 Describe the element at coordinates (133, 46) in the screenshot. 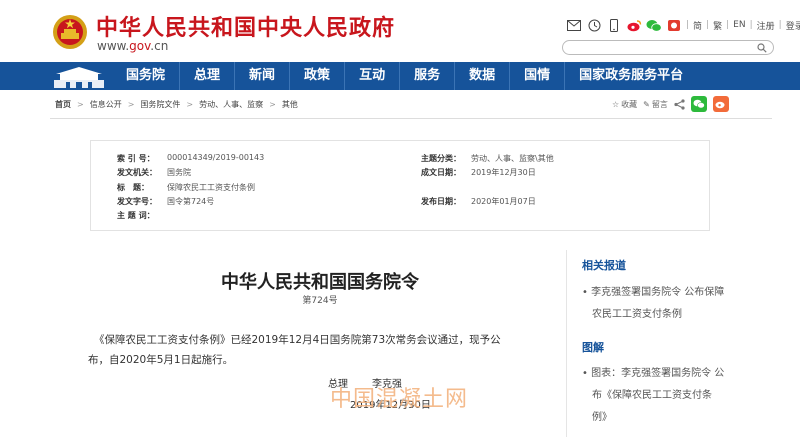

I see `site-domain: www.gov.cn` at that location.